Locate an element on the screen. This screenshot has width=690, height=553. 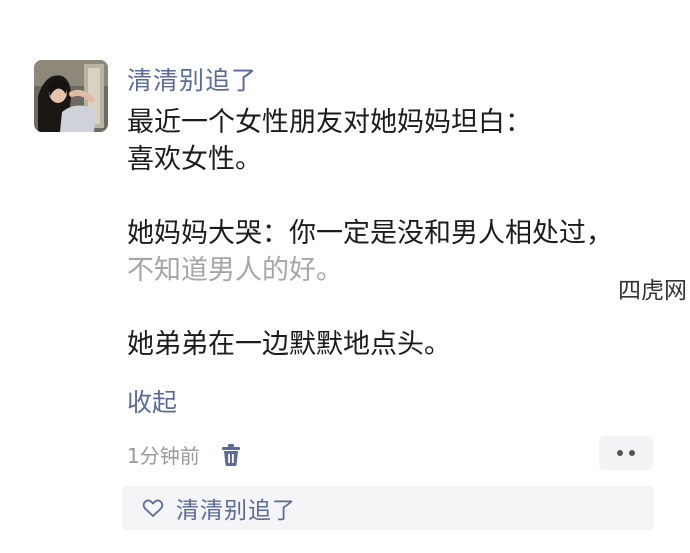
collapse-link: 收起 is located at coordinates (152, 401).